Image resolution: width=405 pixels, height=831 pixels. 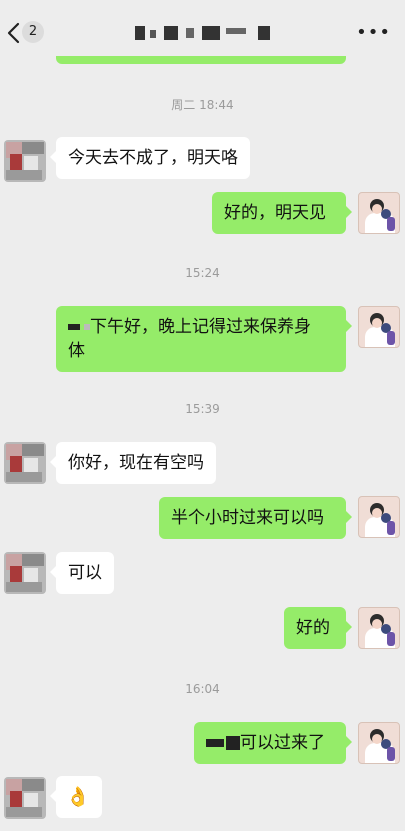 I want to click on ok-hand-emoji: 👌, so click(x=78, y=797).